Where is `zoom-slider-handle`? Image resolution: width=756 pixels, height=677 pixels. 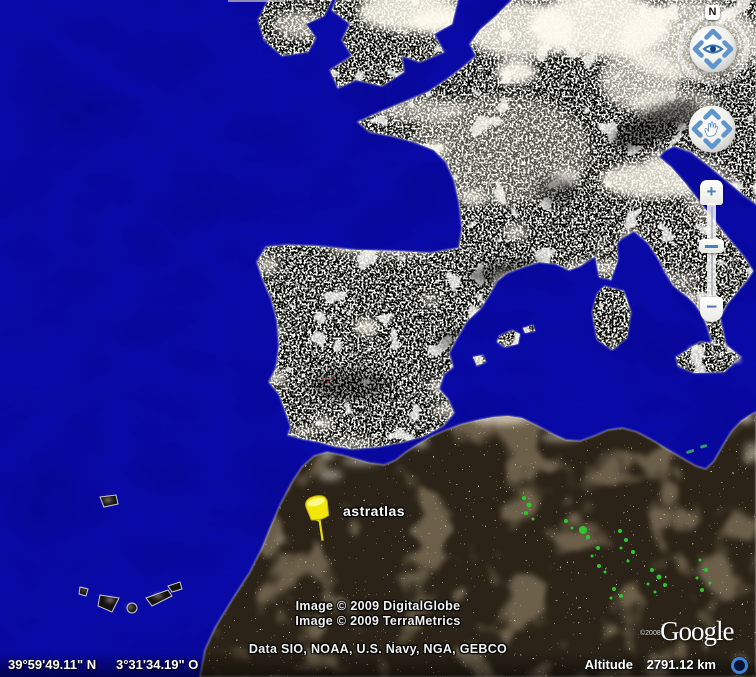 zoom-slider-handle is located at coordinates (711, 246).